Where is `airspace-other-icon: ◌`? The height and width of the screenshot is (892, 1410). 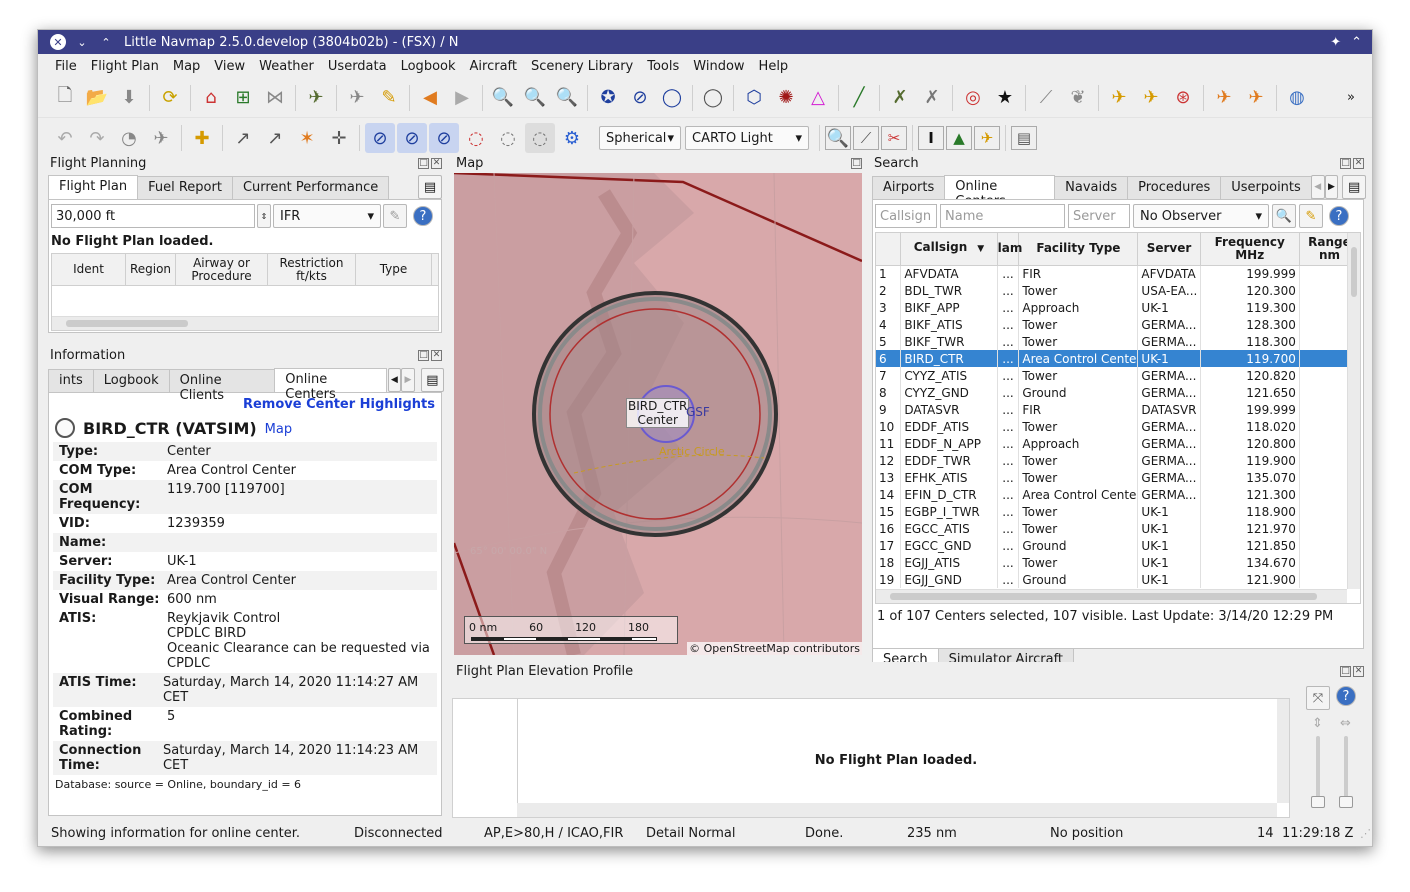
airspace-other-icon: ◌ is located at coordinates (540, 138).